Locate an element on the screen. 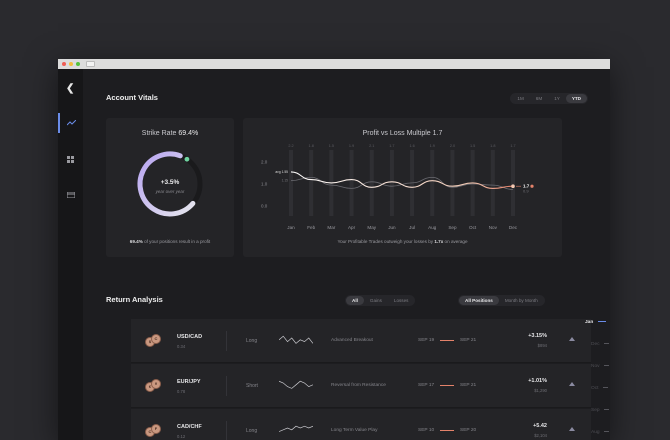 The width and height of the screenshot is (670, 440). top-value-label: 1.5 is located at coordinates (331, 146).